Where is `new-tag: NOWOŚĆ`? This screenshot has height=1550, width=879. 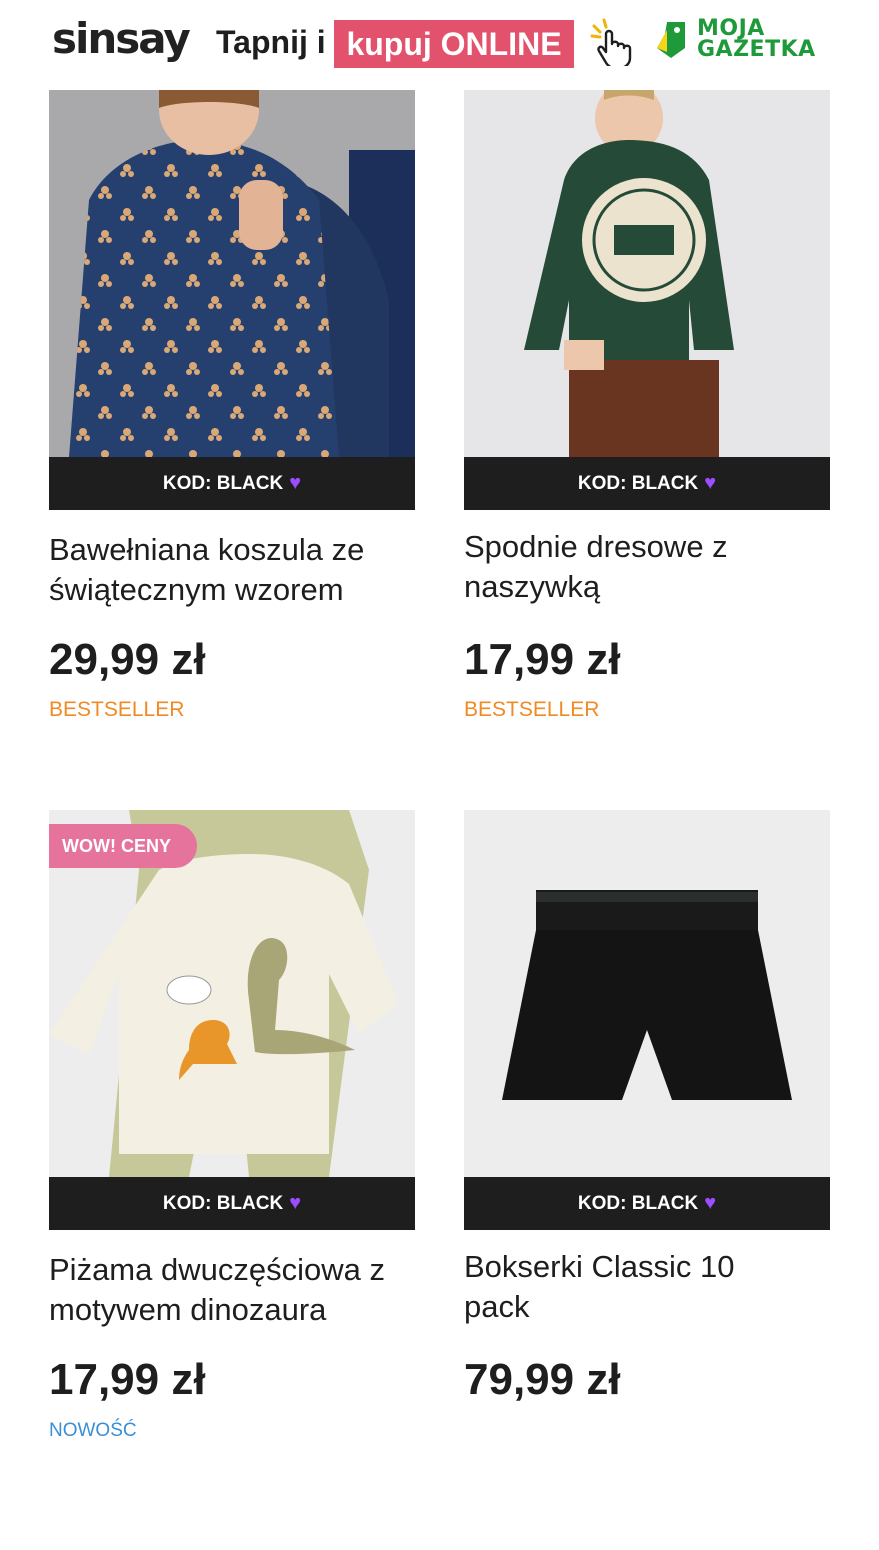
new-tag: NOWOŚĆ is located at coordinates (93, 1430).